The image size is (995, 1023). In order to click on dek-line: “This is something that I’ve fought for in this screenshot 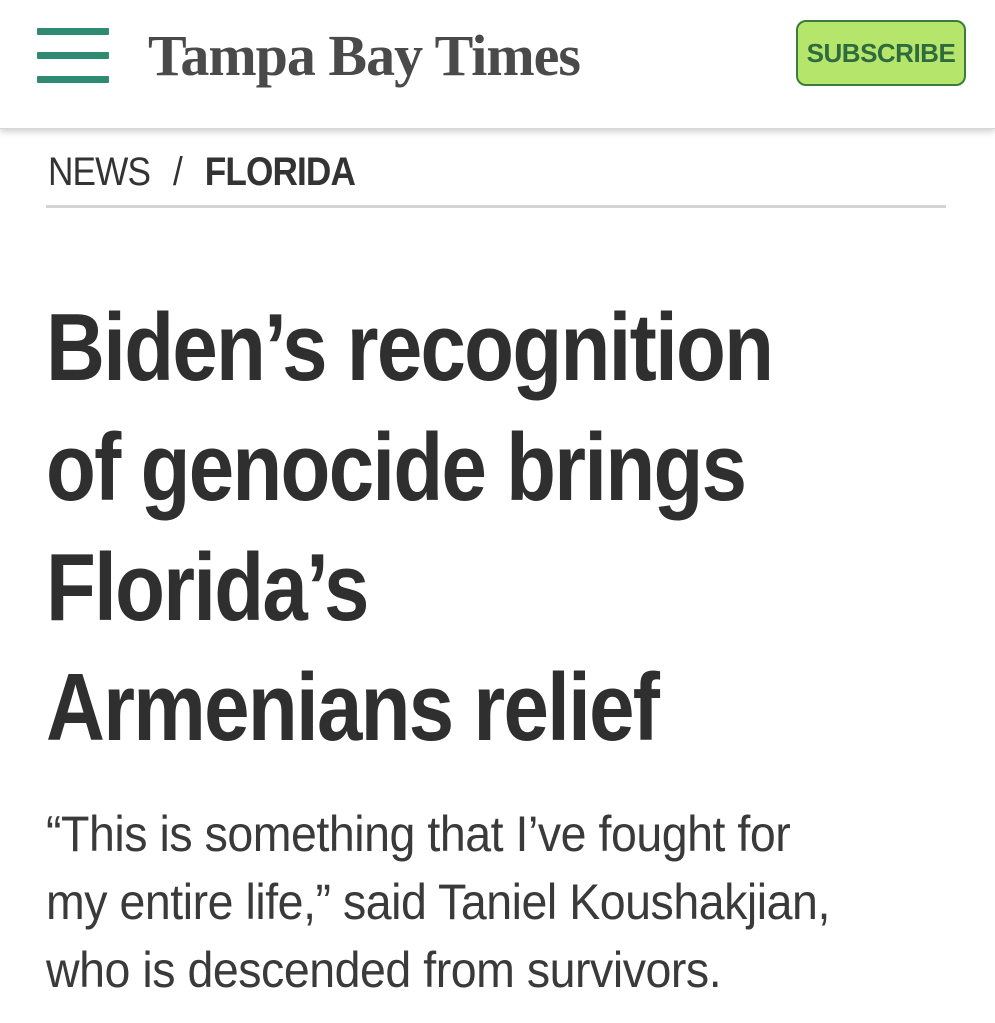, I will do `click(418, 834)`.